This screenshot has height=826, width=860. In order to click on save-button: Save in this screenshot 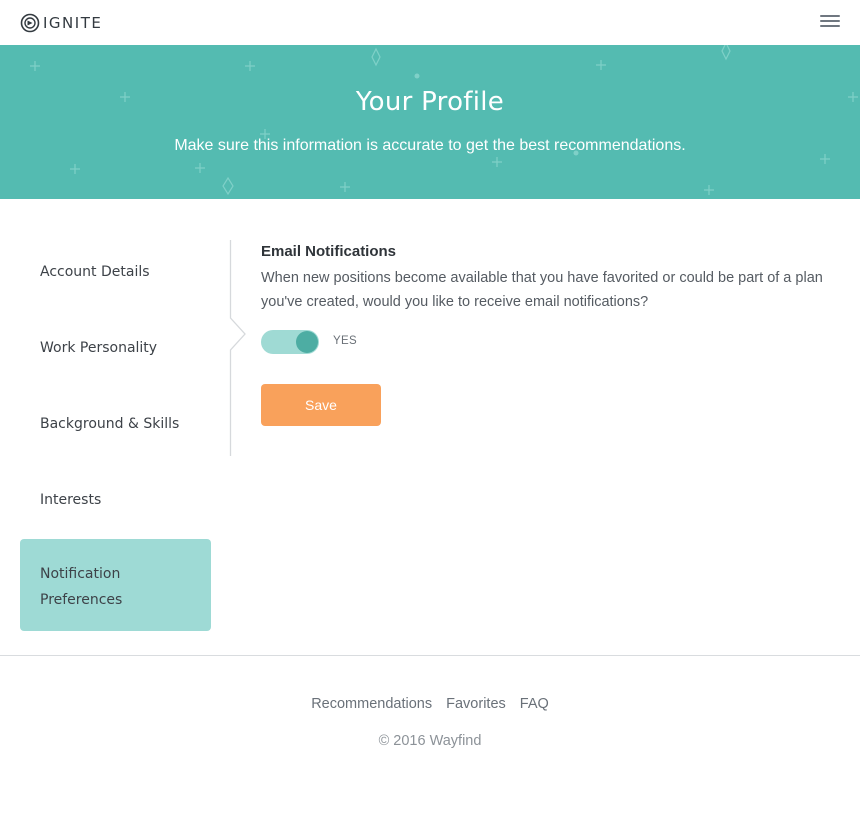, I will do `click(321, 405)`.